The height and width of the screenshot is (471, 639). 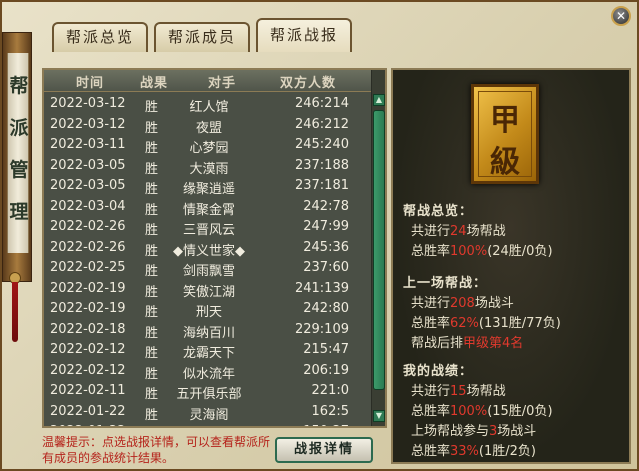 What do you see at coordinates (321, 103) in the screenshot?
I see `row-count: 246:214` at bounding box center [321, 103].